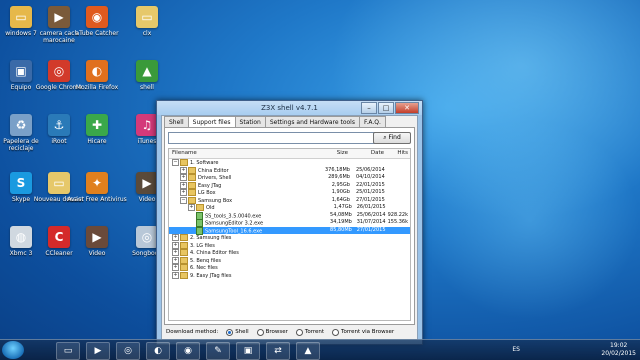 Image resolution: width=640 pixels, height=360 pixels. I want to click on maximize-button: □, so click(386, 108).